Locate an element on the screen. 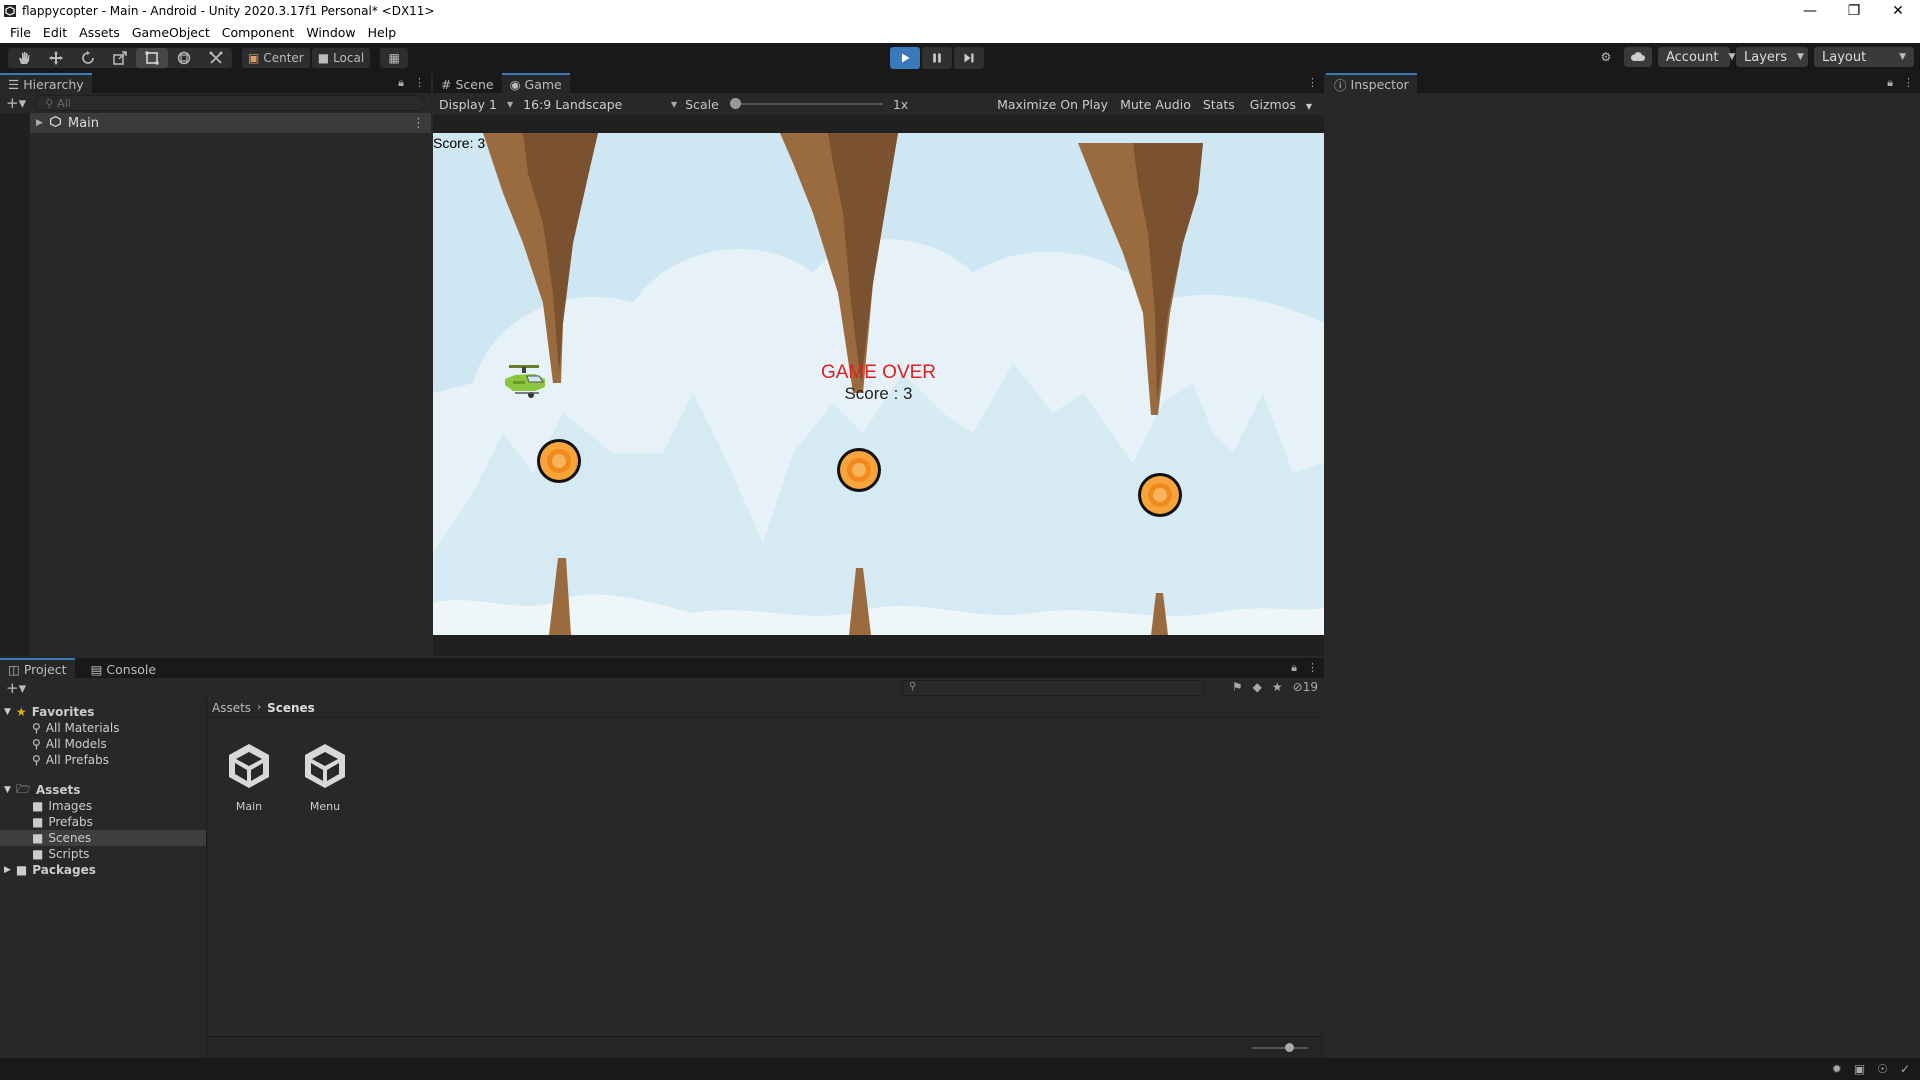  label-icon: ◆ is located at coordinates (1257, 687).